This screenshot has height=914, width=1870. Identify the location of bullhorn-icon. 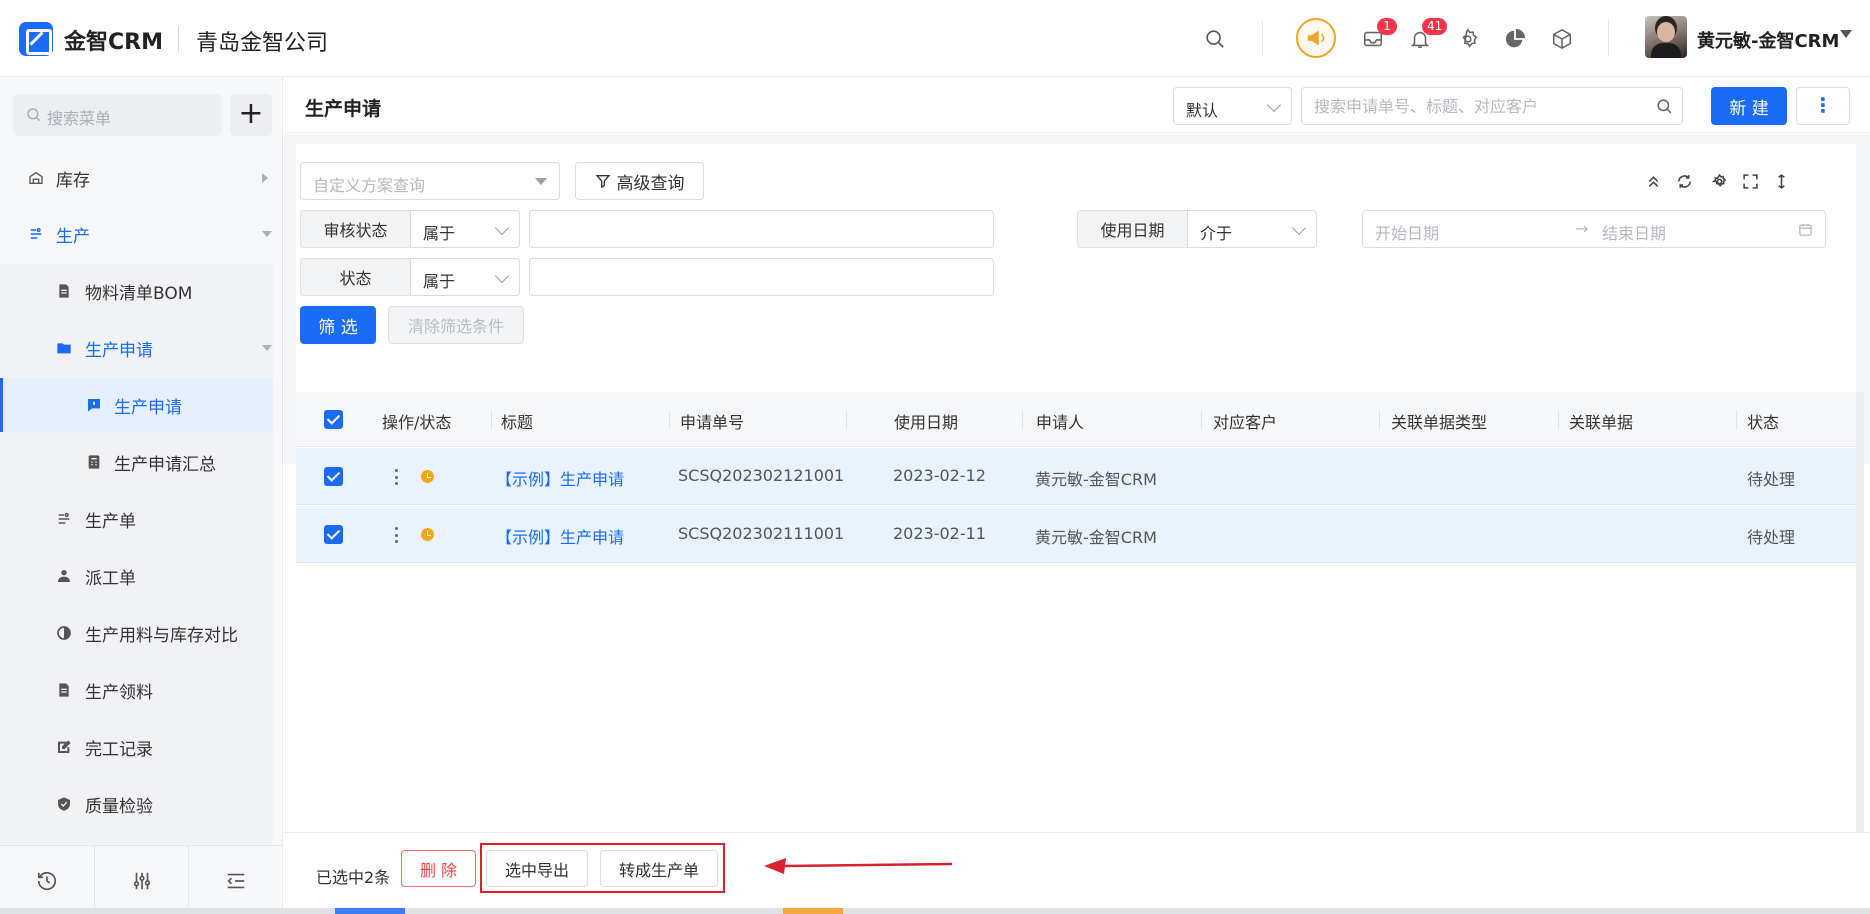
(1316, 38).